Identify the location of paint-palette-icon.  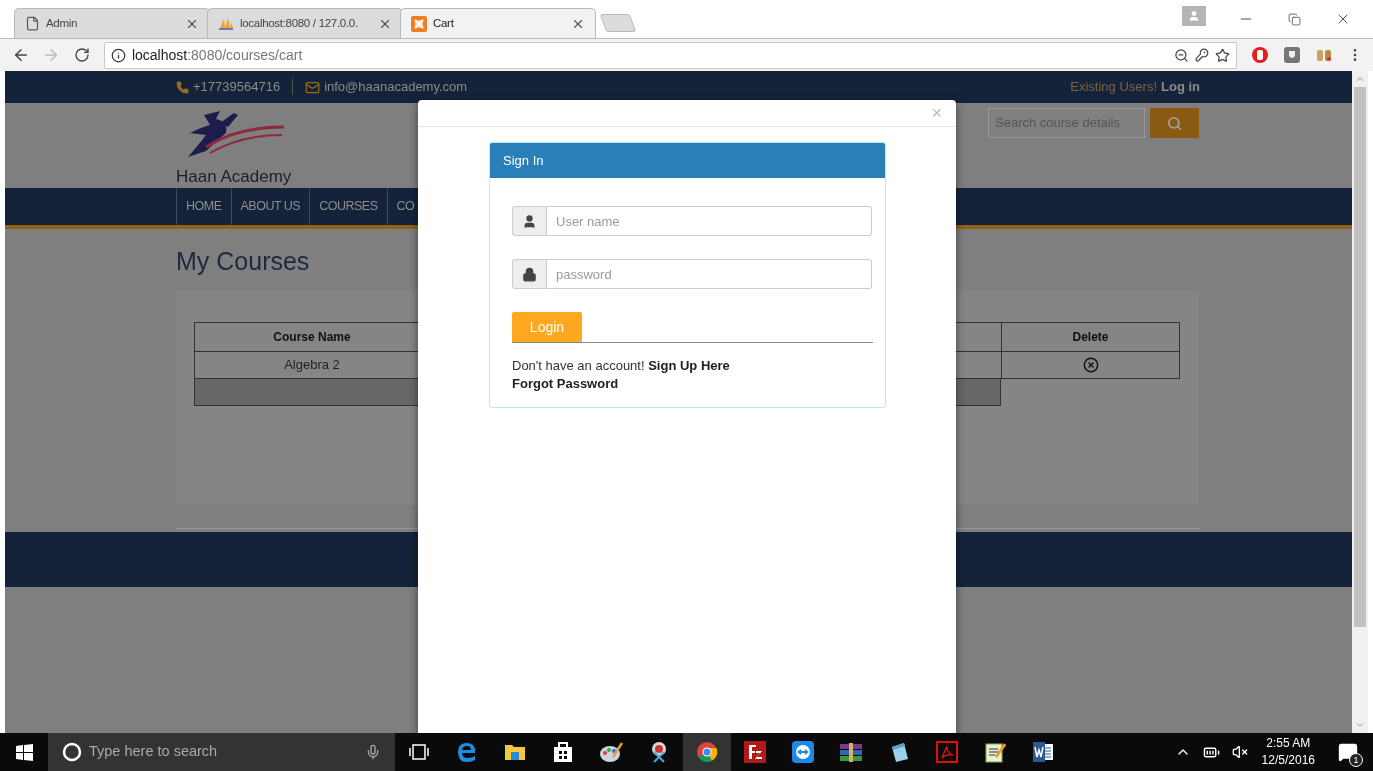
(611, 752).